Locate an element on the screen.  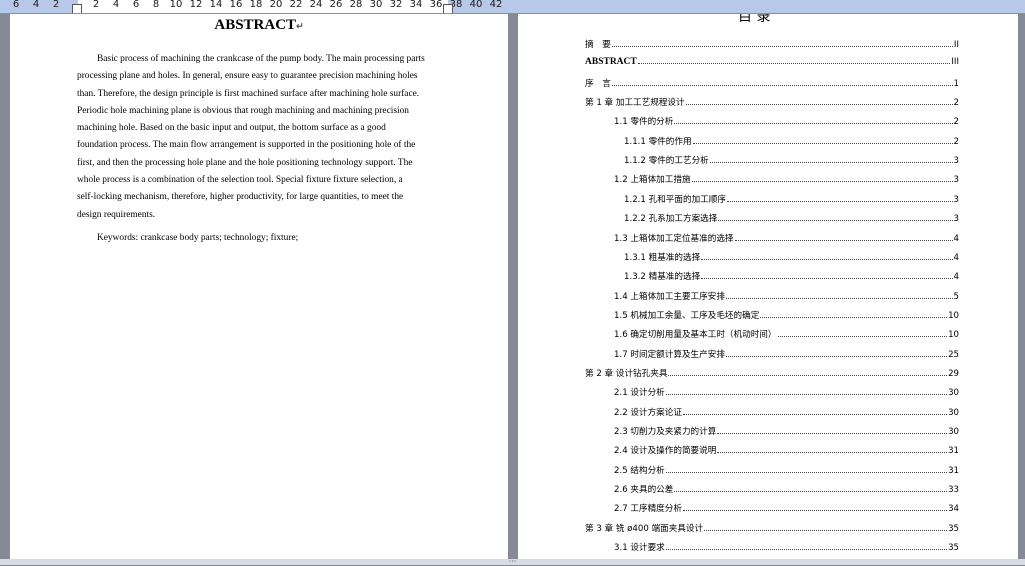
ruler-tick-label: 24 is located at coordinates (316, 5).